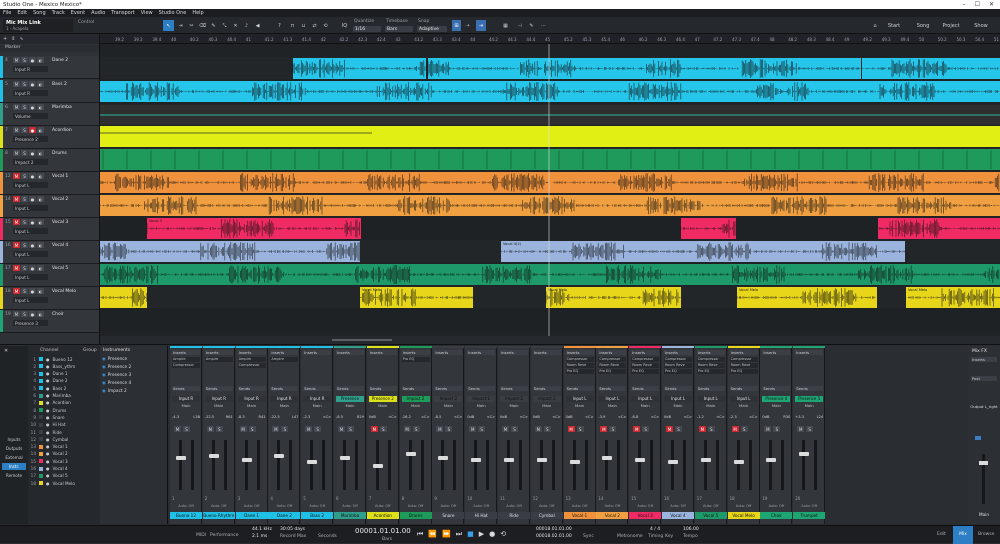 This screenshot has height=544, width=1000. I want to click on mix-button: Mix, so click(963, 535).